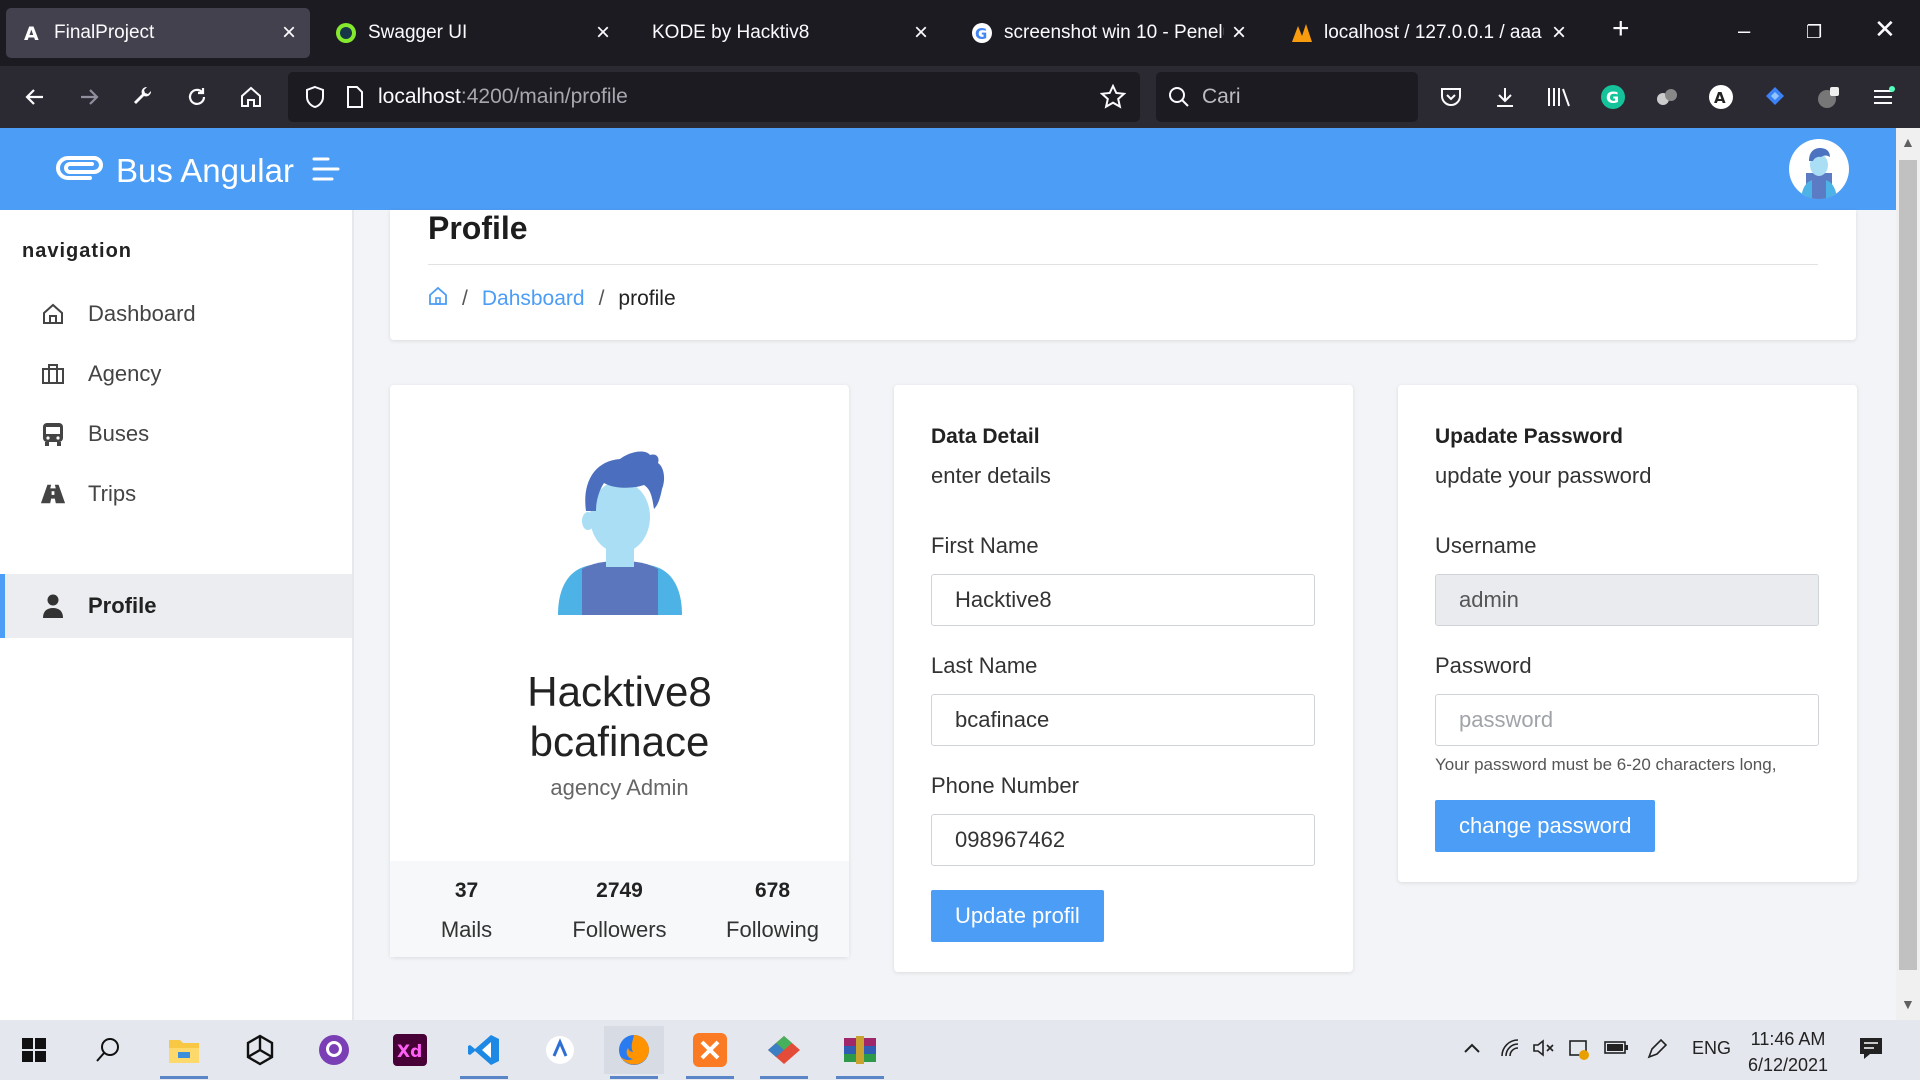  What do you see at coordinates (112, 493) in the screenshot?
I see `sidebar-item-label: Trips` at bounding box center [112, 493].